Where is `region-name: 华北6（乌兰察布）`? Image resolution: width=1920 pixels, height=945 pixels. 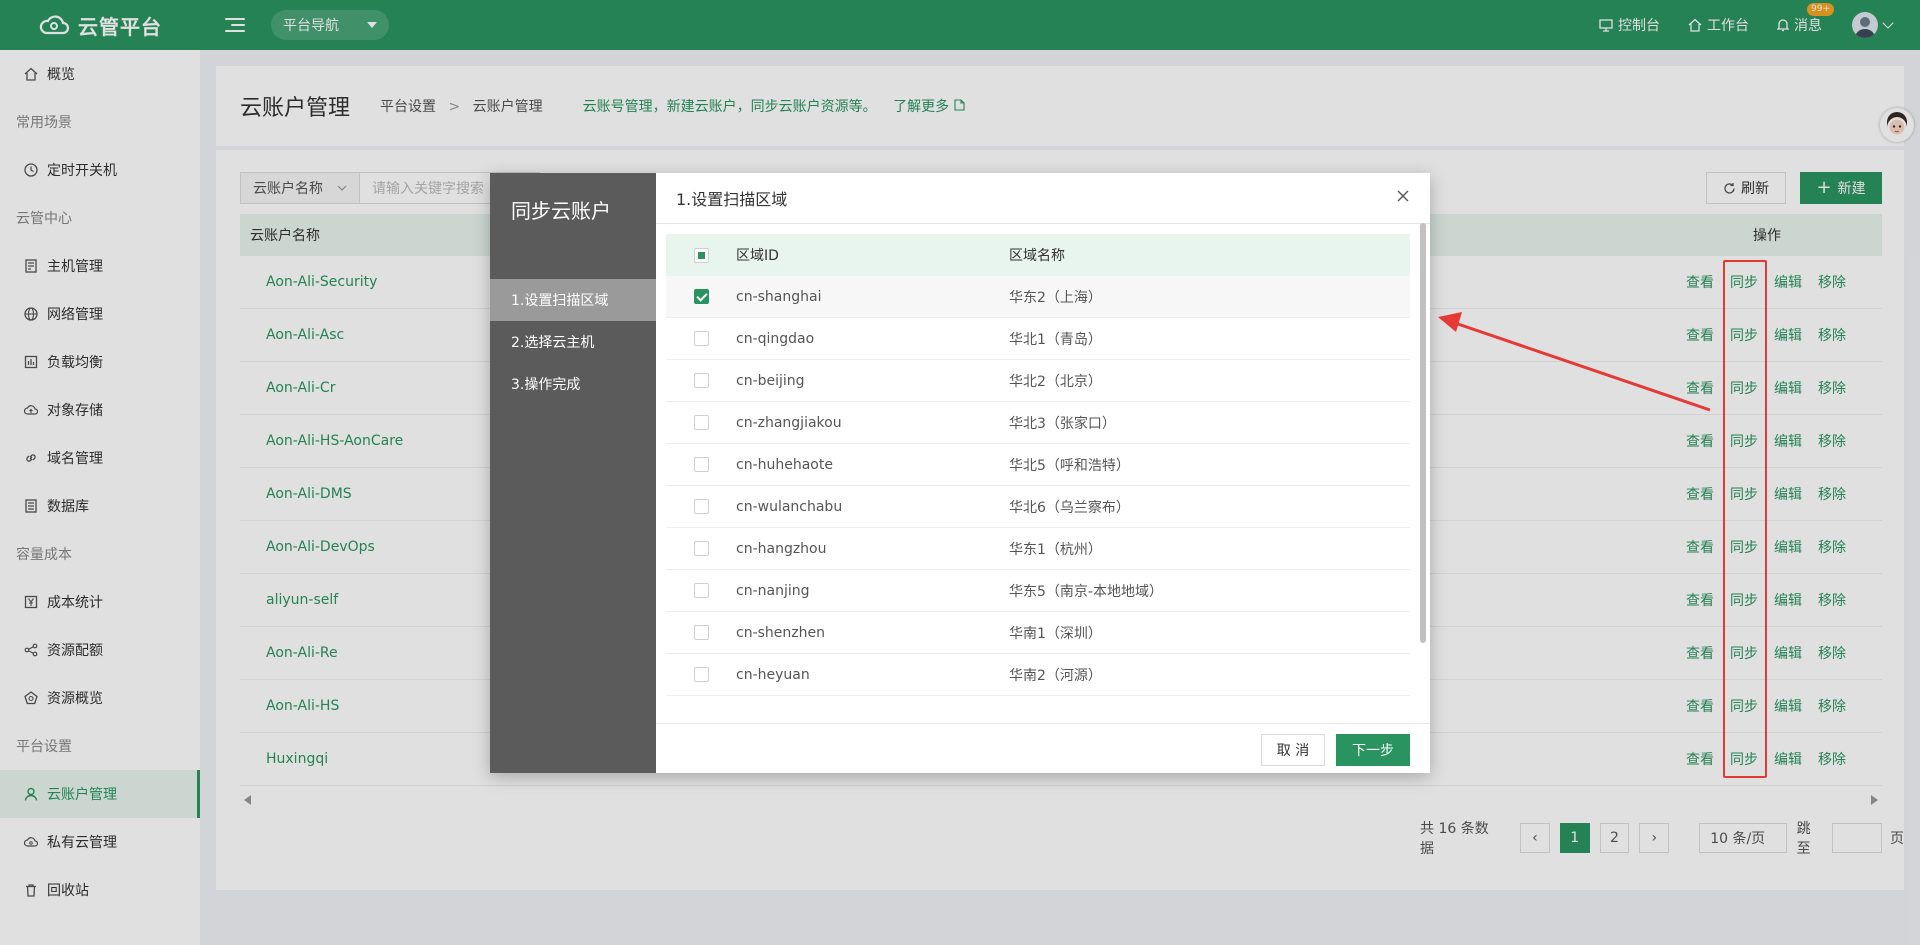
region-name: 华北6（乌兰察布） is located at coordinates (1069, 507).